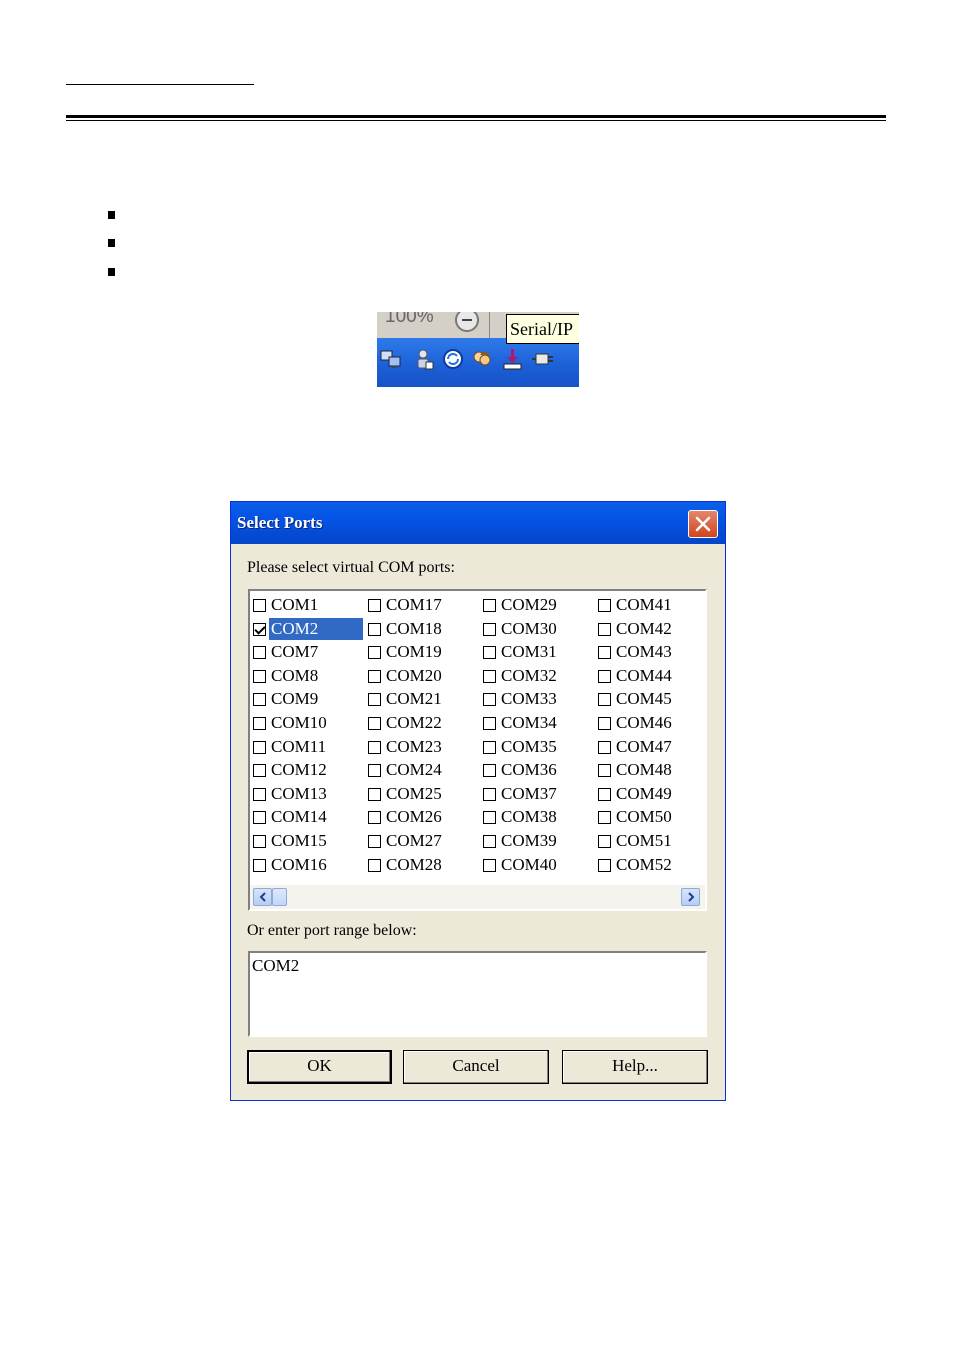 The width and height of the screenshot is (954, 1350). I want to click on port-label: COM19, so click(414, 652).